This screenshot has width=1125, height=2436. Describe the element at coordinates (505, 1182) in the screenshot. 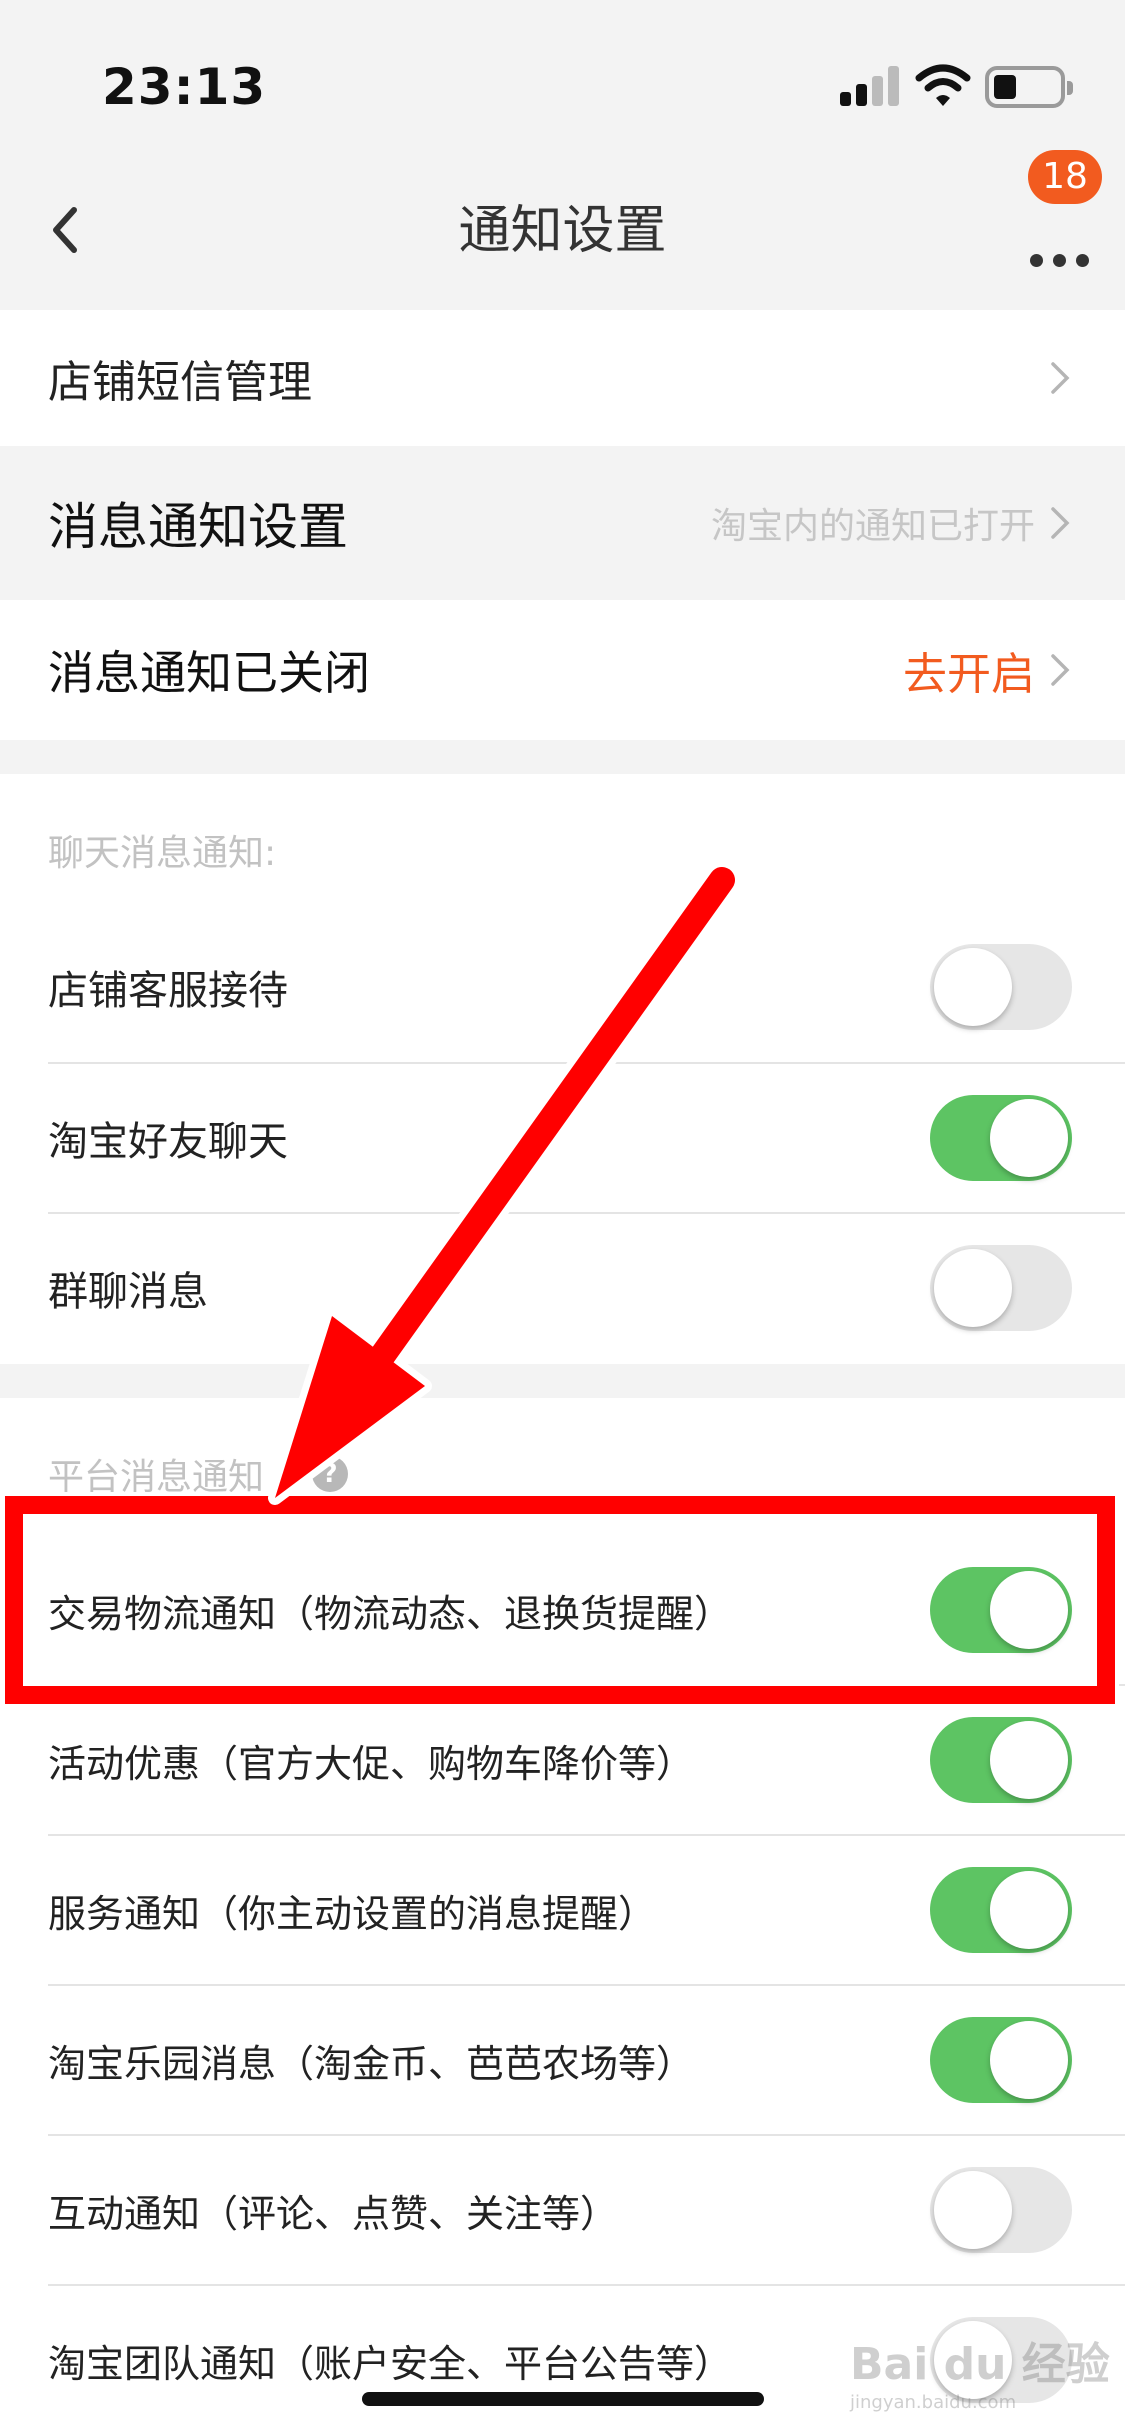

I see `annotation-arrow` at that location.